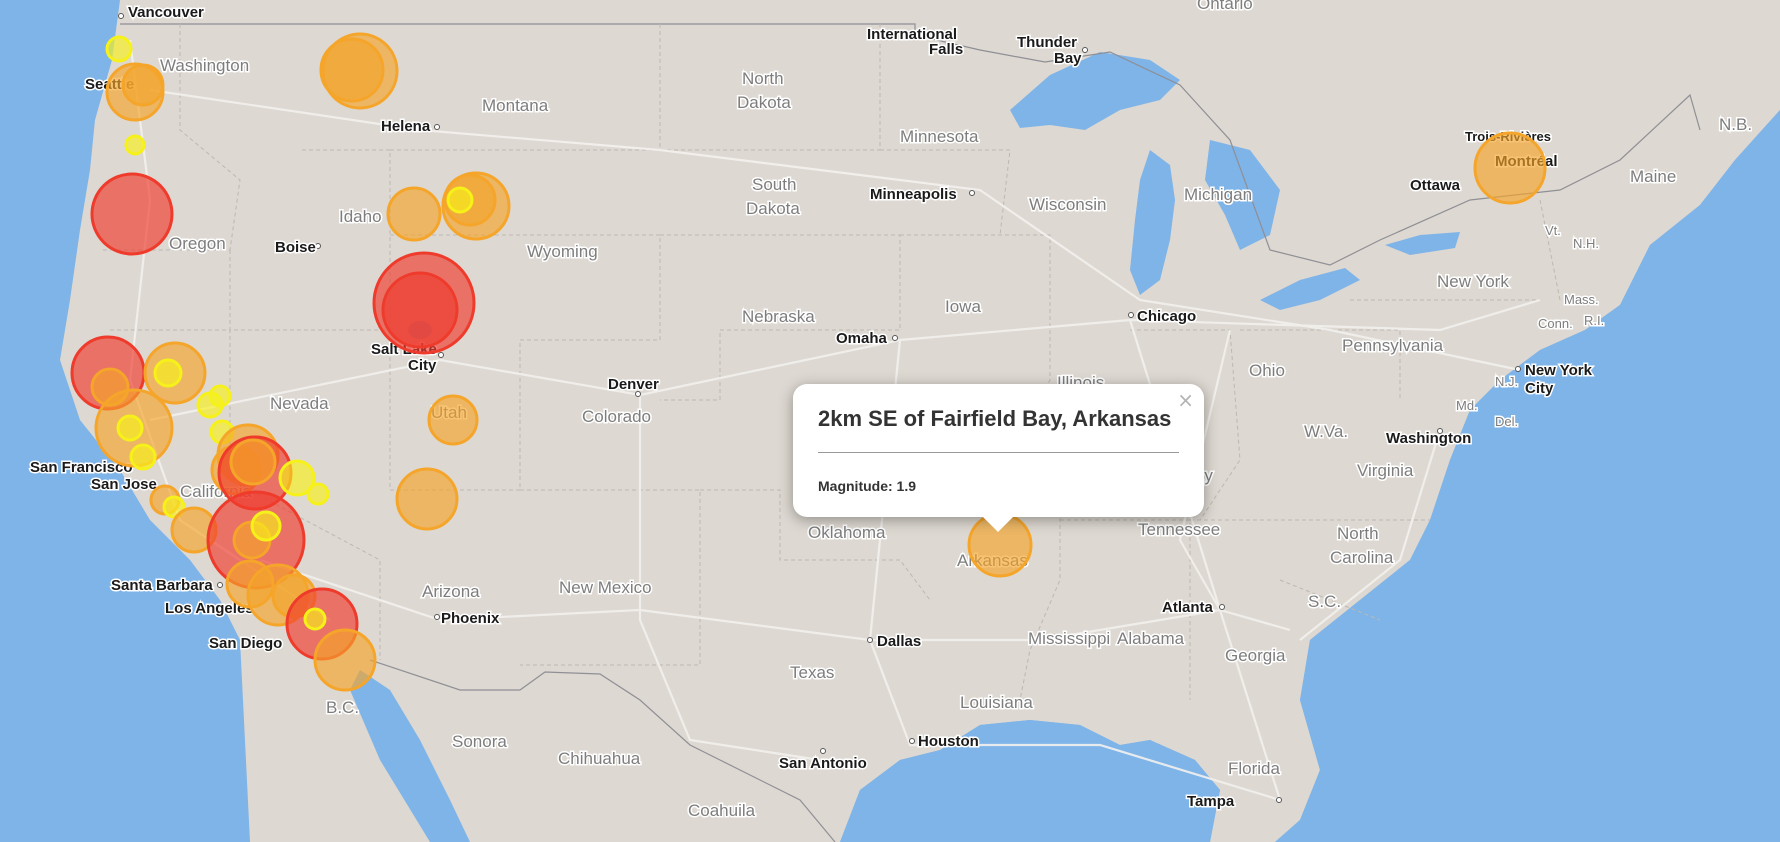 Image resolution: width=1780 pixels, height=842 pixels. What do you see at coordinates (847, 532) in the screenshot?
I see `map-label: Oklahoma` at bounding box center [847, 532].